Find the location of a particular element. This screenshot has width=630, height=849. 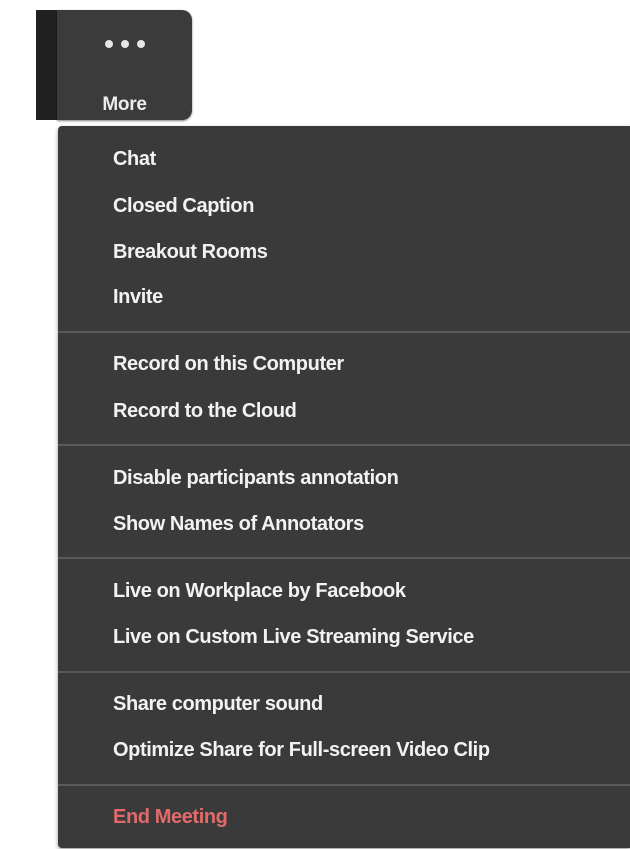

menu-item-breakout-rooms: Breakout Rooms is located at coordinates (371, 252).